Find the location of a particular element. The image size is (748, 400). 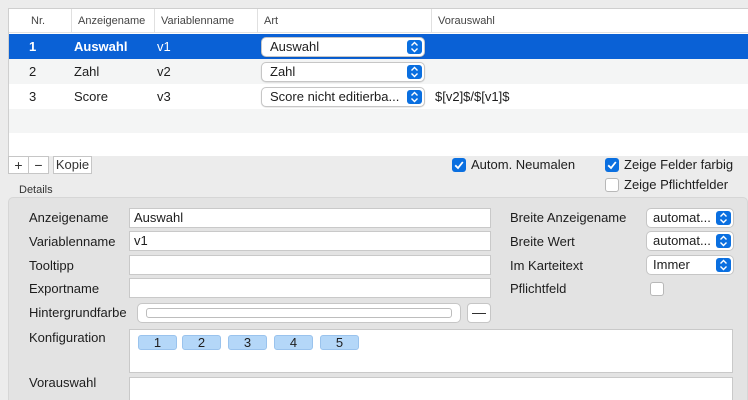

row-nr: 1 is located at coordinates (33, 46).